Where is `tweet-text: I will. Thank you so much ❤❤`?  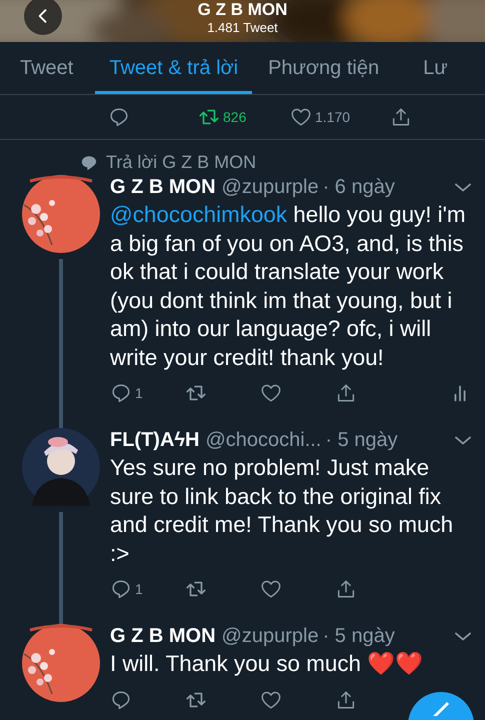
tweet-text: I will. Thank you so much ❤❤ is located at coordinates (267, 664).